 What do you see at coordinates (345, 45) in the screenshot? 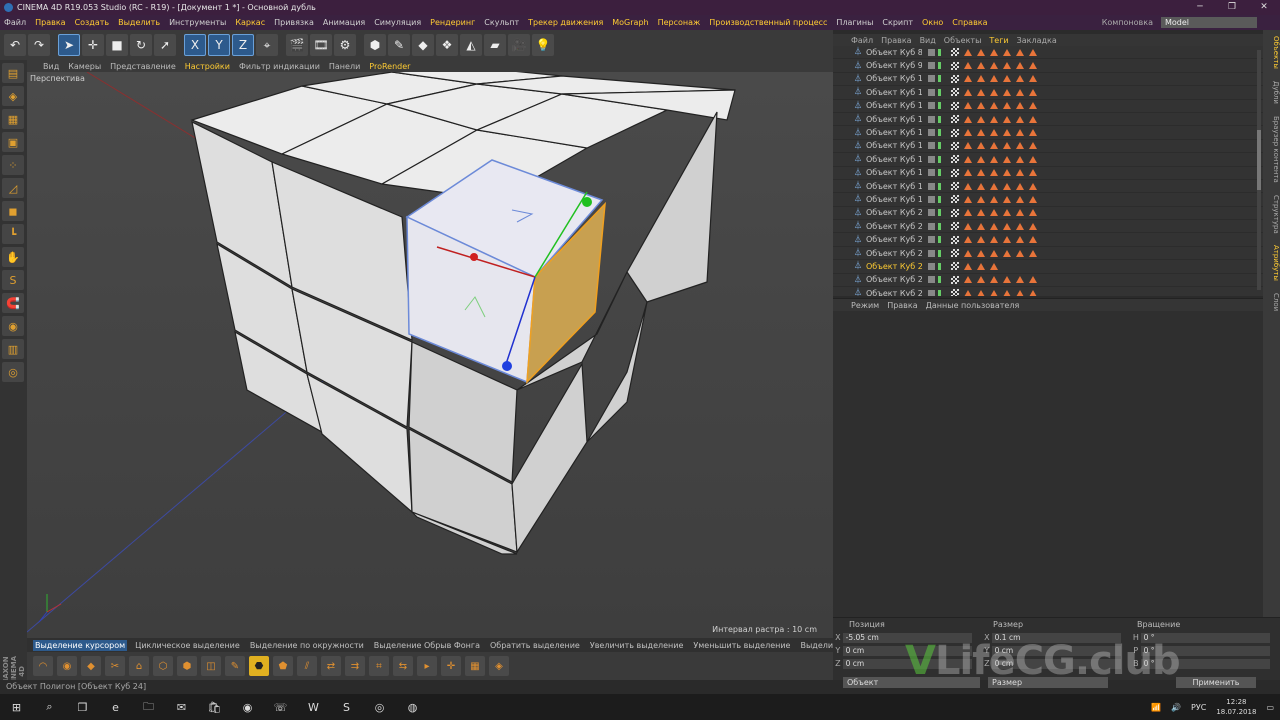
I see `render-settings-icon: ⚙` at bounding box center [345, 45].